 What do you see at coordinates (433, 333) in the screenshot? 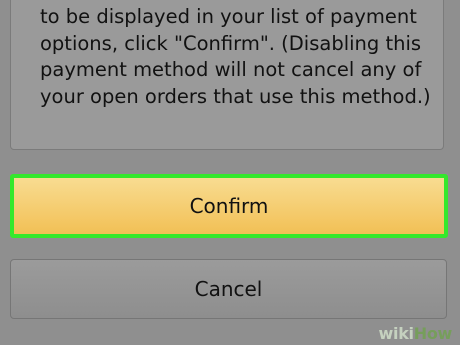
I see `watermark-part-how: How` at bounding box center [433, 333].